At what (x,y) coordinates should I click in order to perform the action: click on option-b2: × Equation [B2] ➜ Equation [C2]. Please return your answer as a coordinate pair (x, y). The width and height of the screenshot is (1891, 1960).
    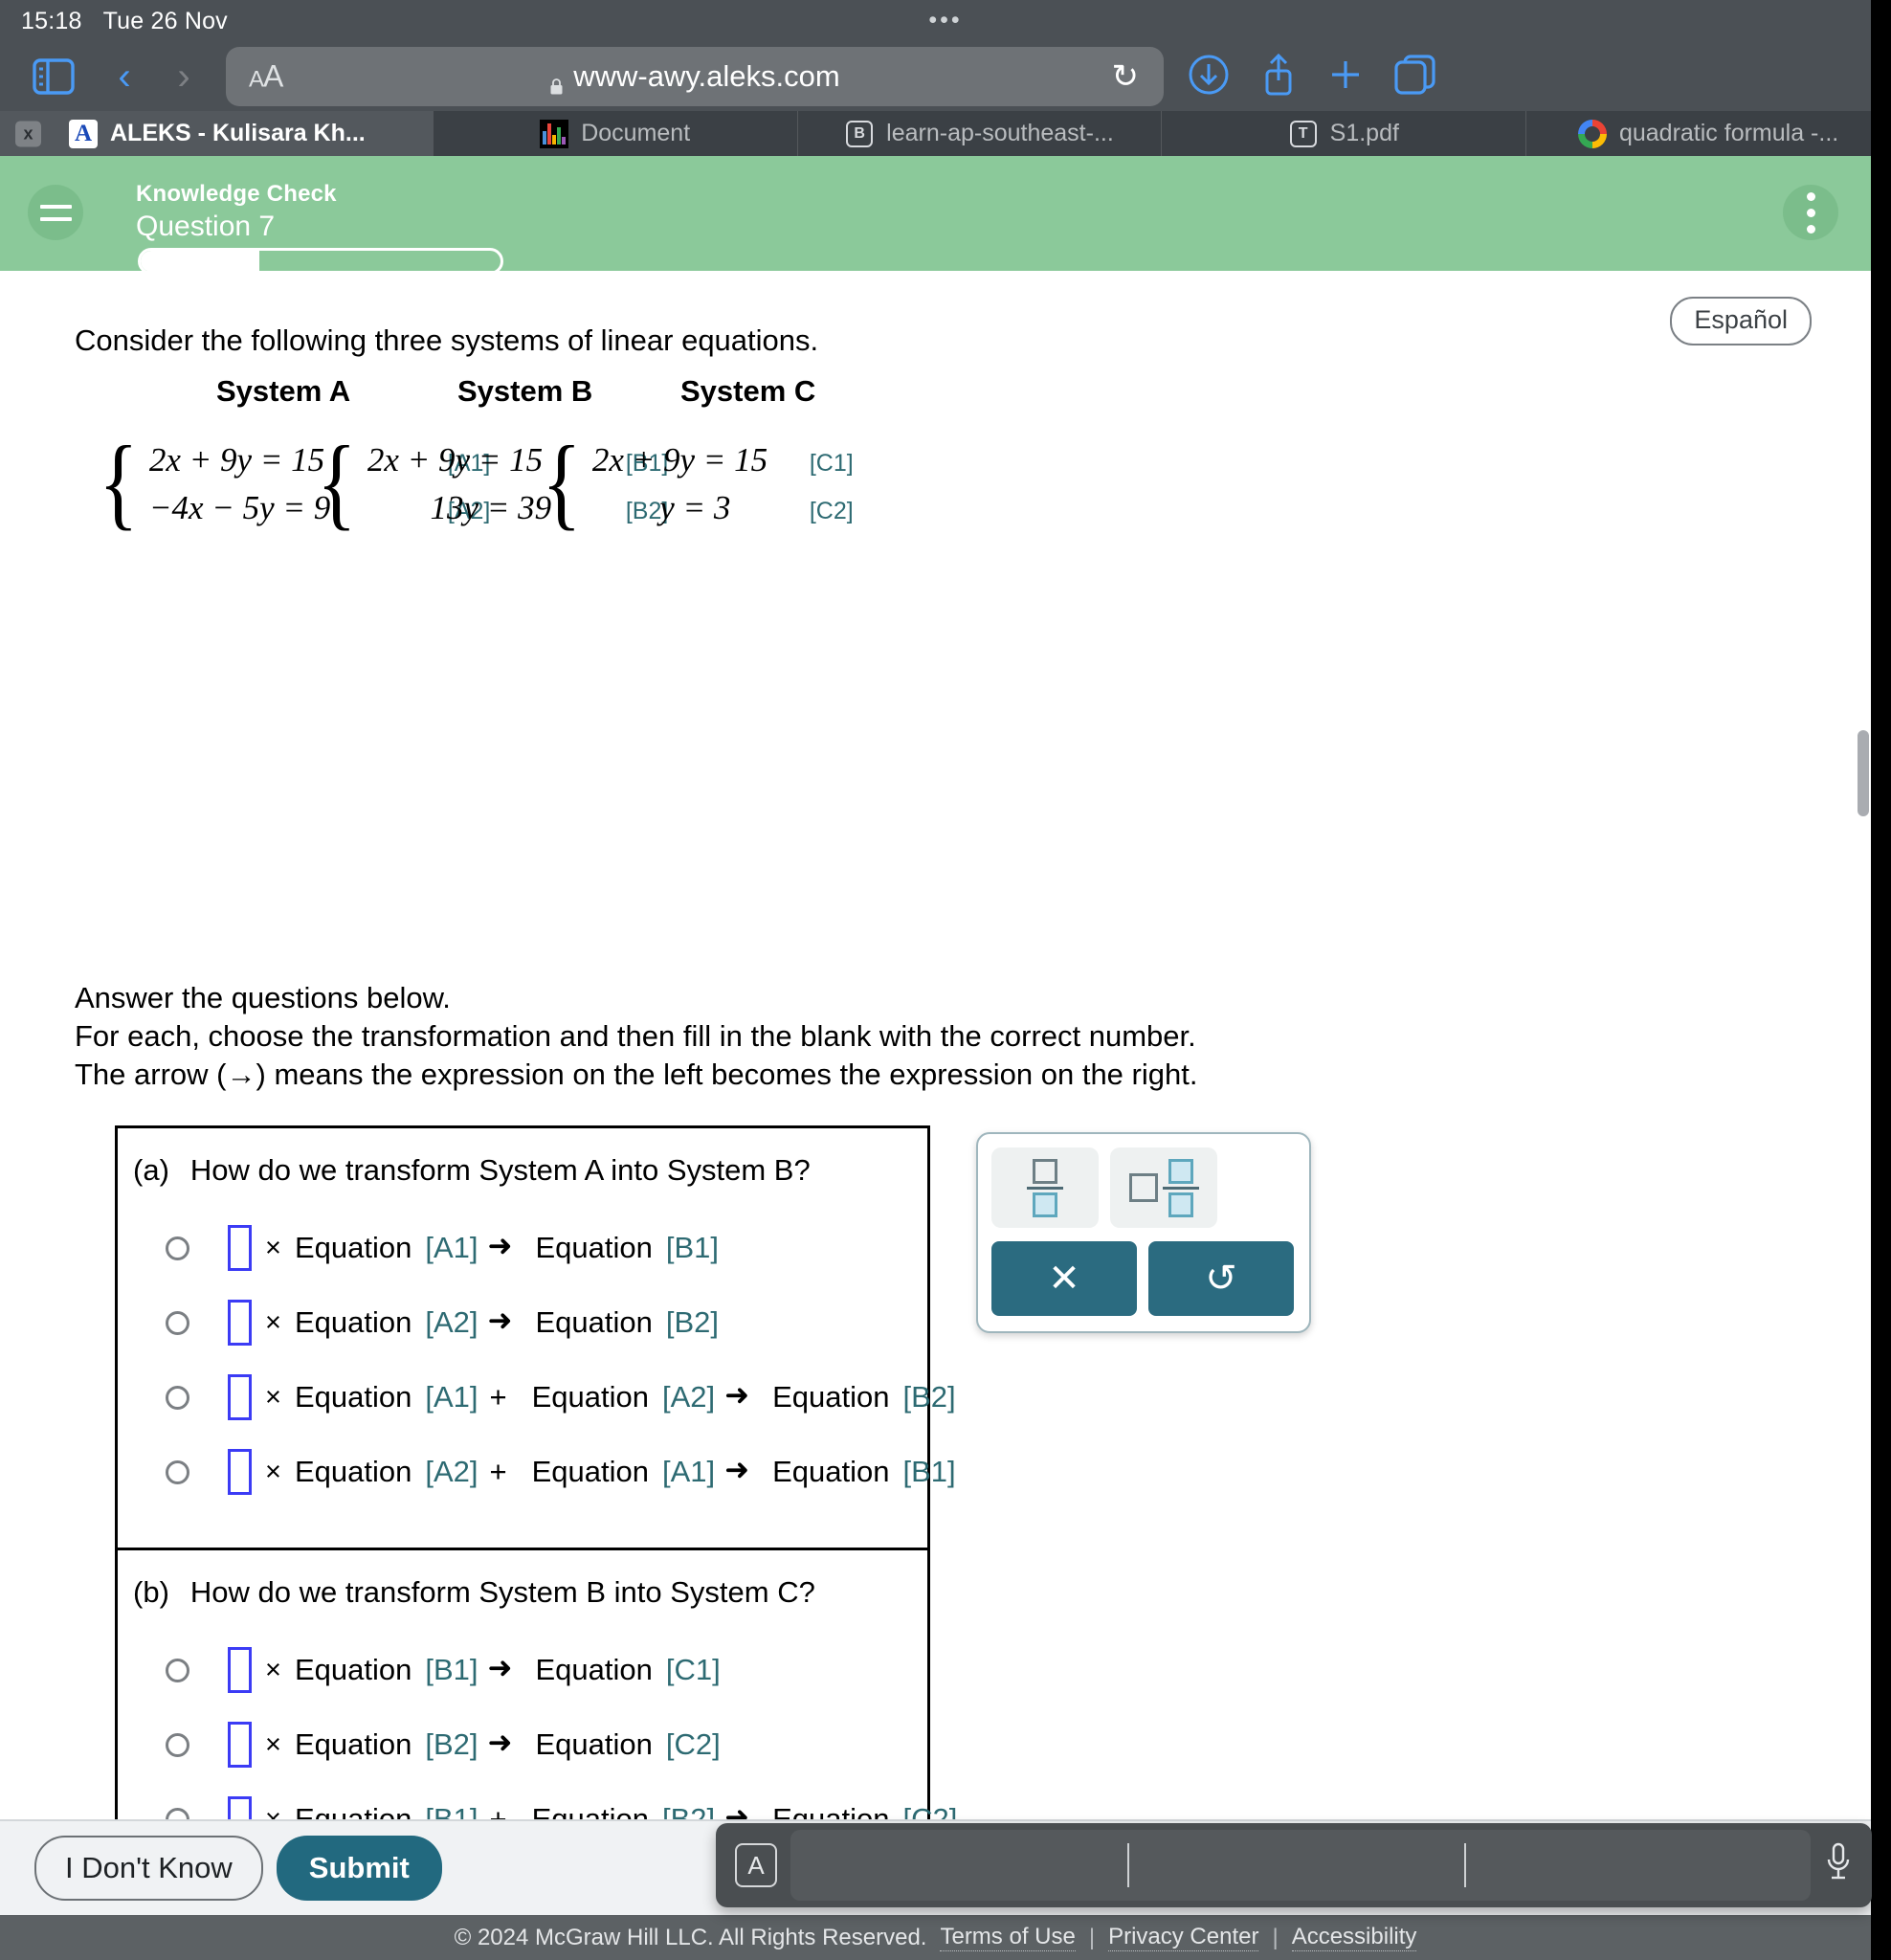
    Looking at the image, I should click on (522, 1744).